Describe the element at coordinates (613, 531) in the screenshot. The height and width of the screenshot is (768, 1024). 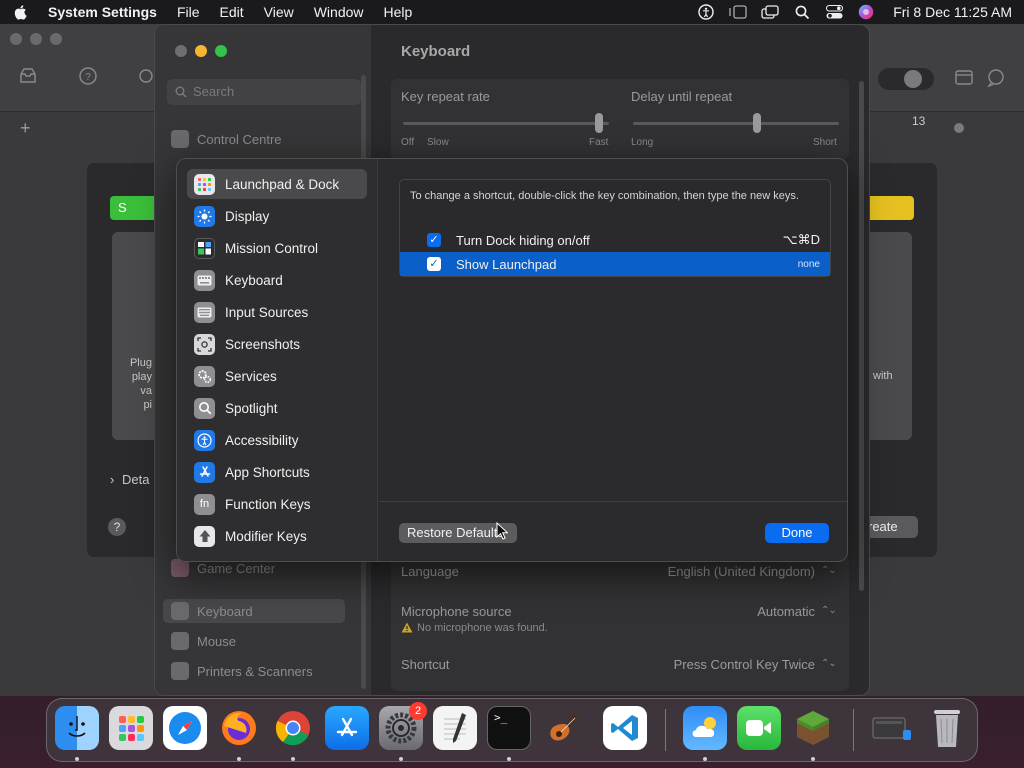
I see `sheet-footer: Restore Defaults Done` at that location.